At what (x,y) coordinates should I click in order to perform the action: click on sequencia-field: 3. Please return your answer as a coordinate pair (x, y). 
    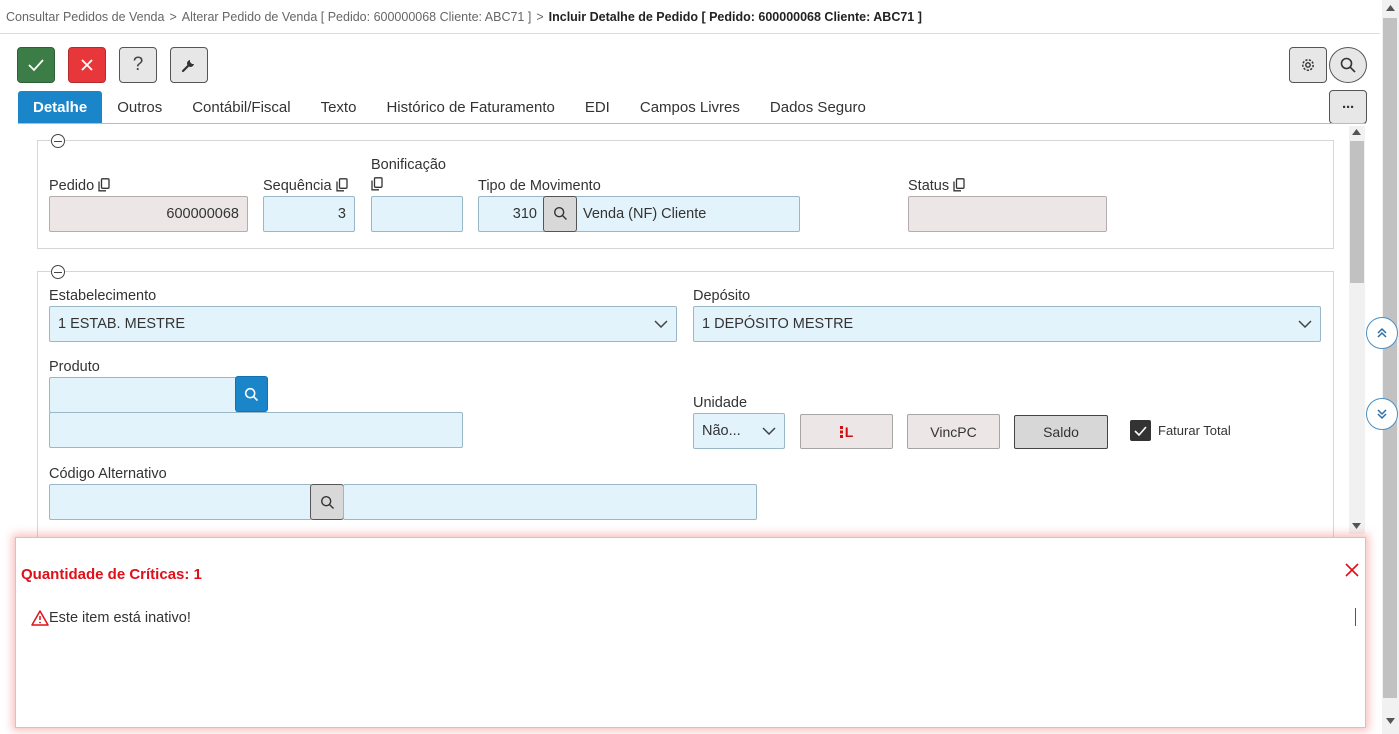
    Looking at the image, I should click on (309, 214).